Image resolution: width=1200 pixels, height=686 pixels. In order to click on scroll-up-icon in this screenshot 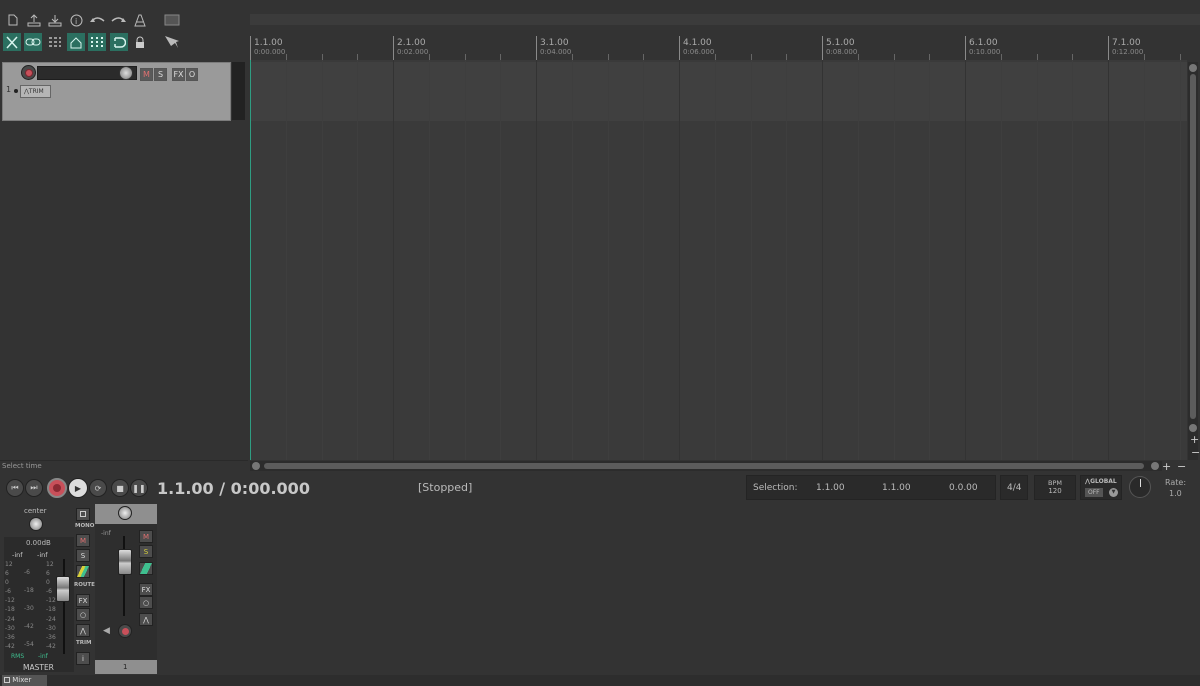, I will do `click(1193, 68)`.